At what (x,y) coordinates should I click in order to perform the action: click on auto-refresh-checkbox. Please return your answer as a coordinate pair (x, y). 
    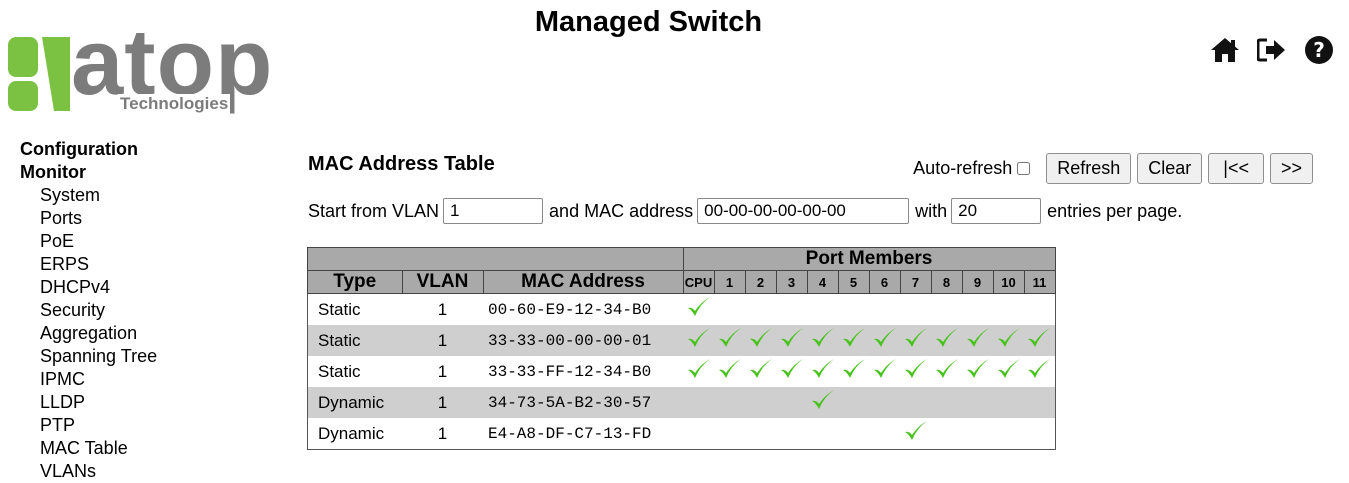
    Looking at the image, I should click on (1024, 168).